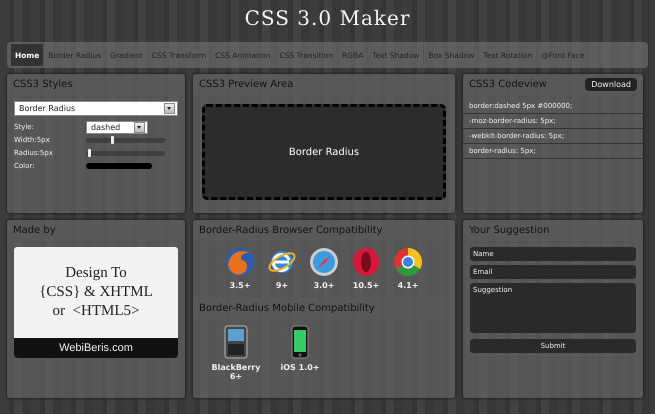 The image size is (655, 414). Describe the element at coordinates (96, 273) in the screenshot. I see `banner-text: Design To` at that location.